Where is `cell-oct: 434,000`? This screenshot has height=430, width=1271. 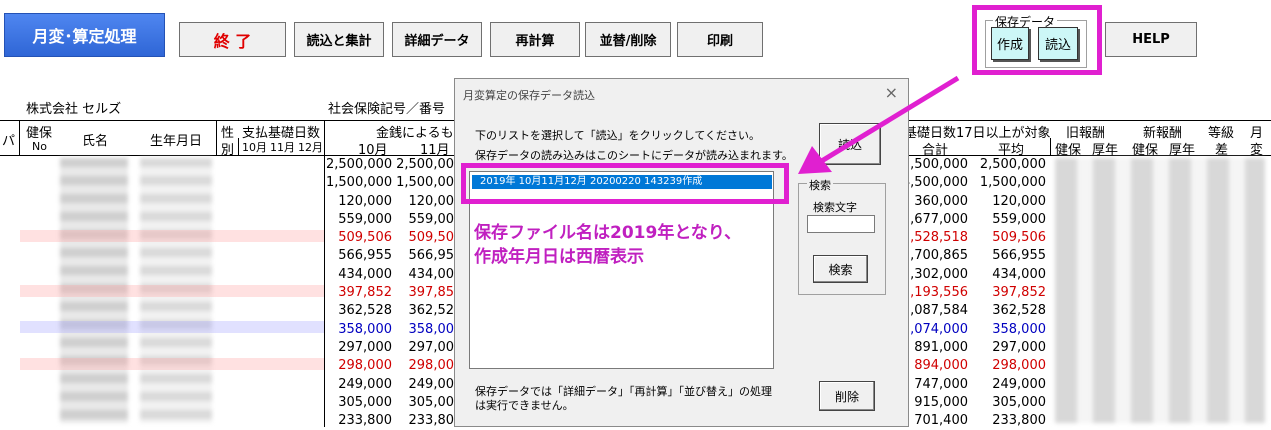 cell-oct: 434,000 is located at coordinates (365, 274).